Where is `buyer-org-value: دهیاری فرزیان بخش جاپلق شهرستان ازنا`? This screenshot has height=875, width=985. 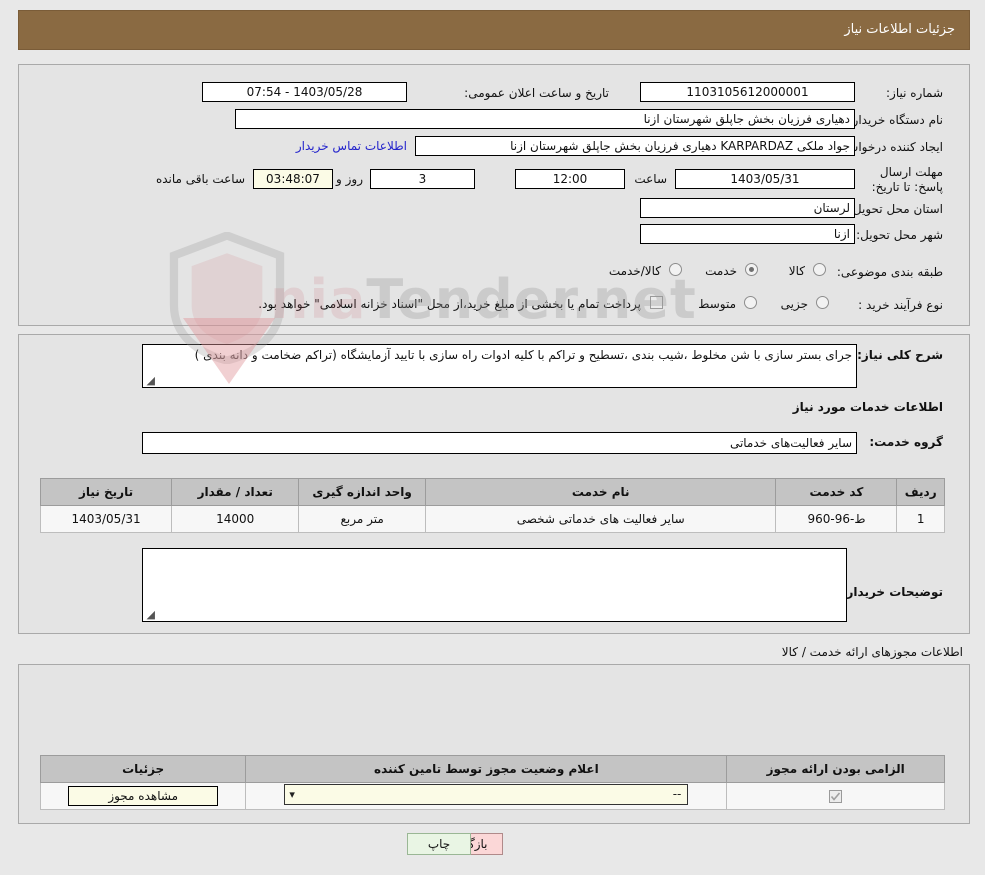 buyer-org-value: دهیاری فرزیان بخش جاپلق شهرستان ازنا is located at coordinates (545, 119).